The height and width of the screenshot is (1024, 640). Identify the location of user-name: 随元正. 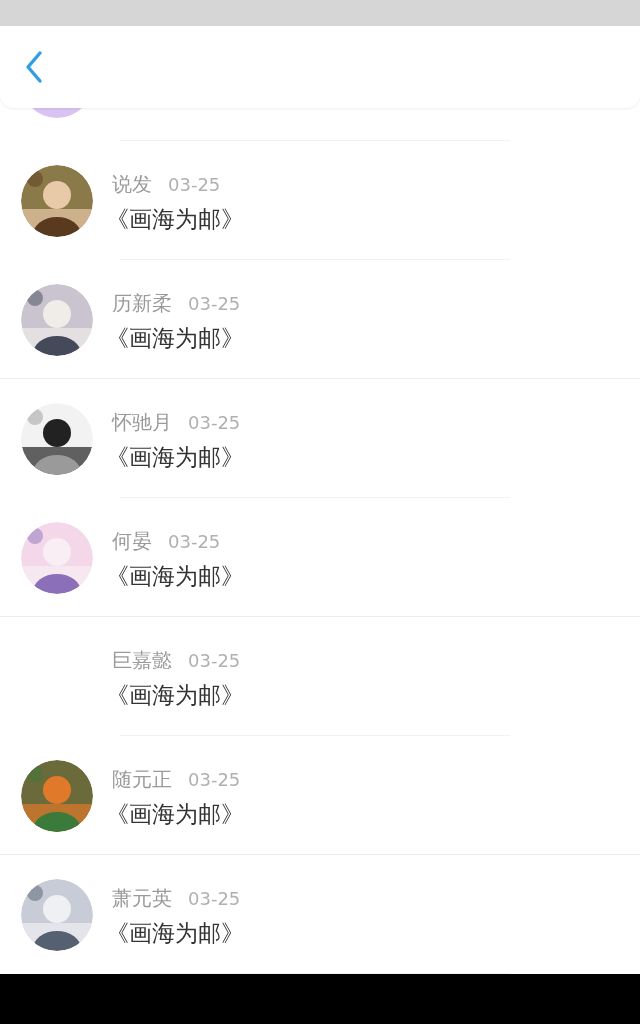
(142, 779).